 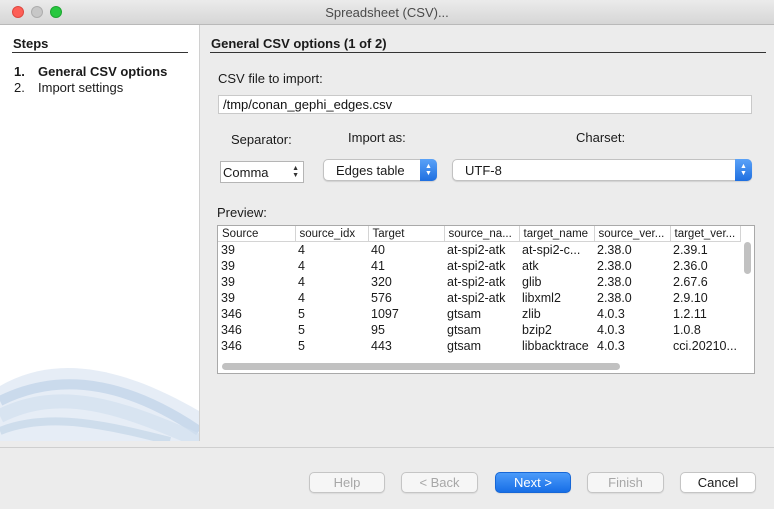 I want to click on column-header: Source, so click(x=257, y=234).